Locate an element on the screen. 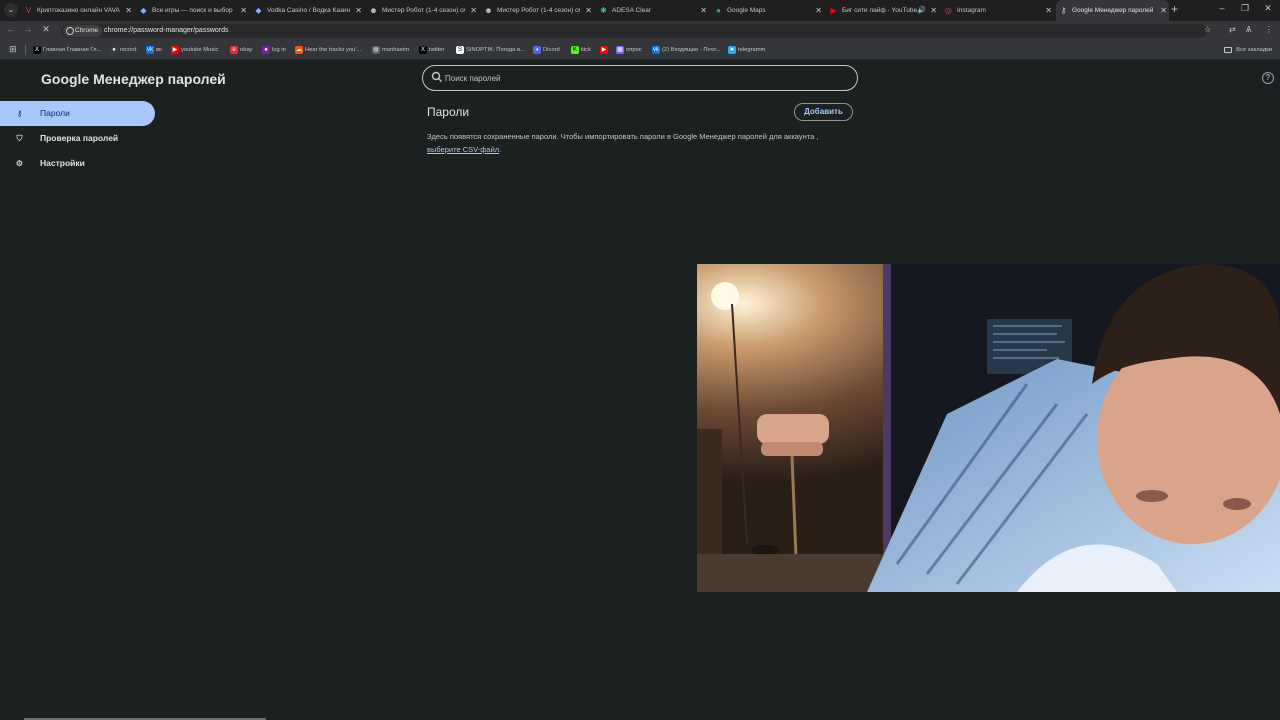 The height and width of the screenshot is (720, 1280). cast-icon: ⇄ is located at coordinates (1232, 29).